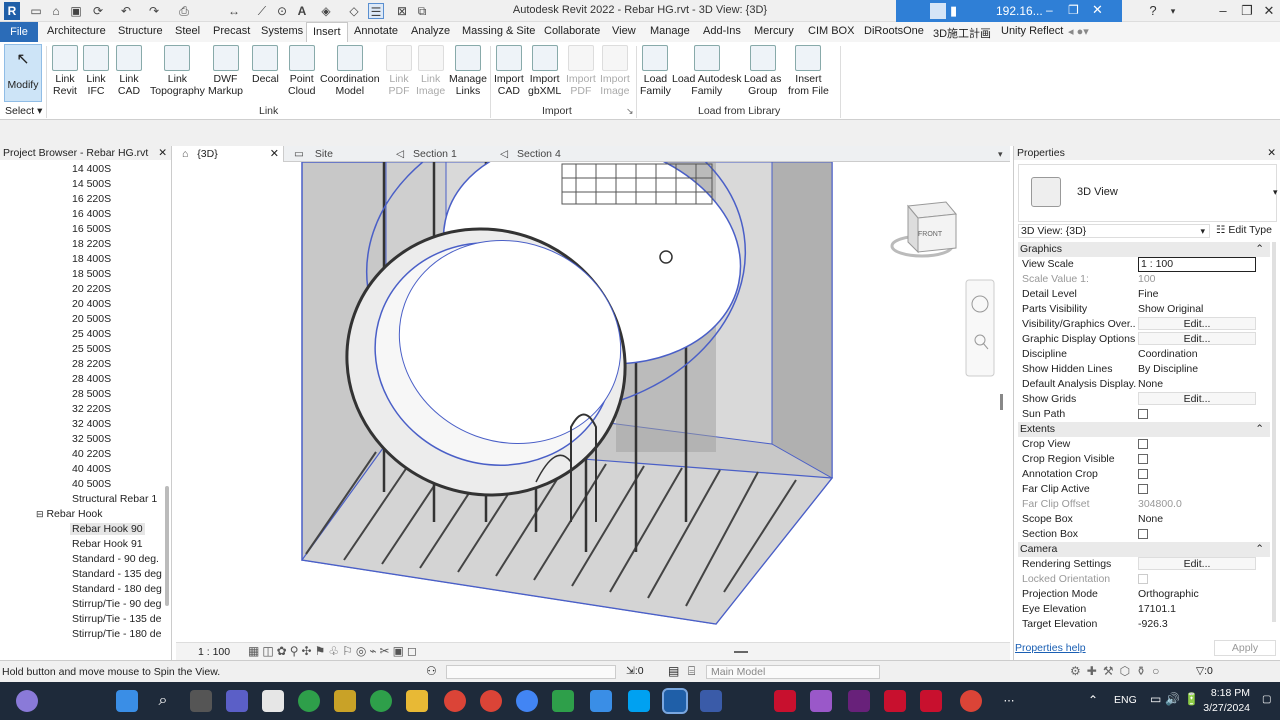  What do you see at coordinates (117, 604) in the screenshot?
I see `tree-item: Stirrup/Tie - 90 deg` at bounding box center [117, 604].